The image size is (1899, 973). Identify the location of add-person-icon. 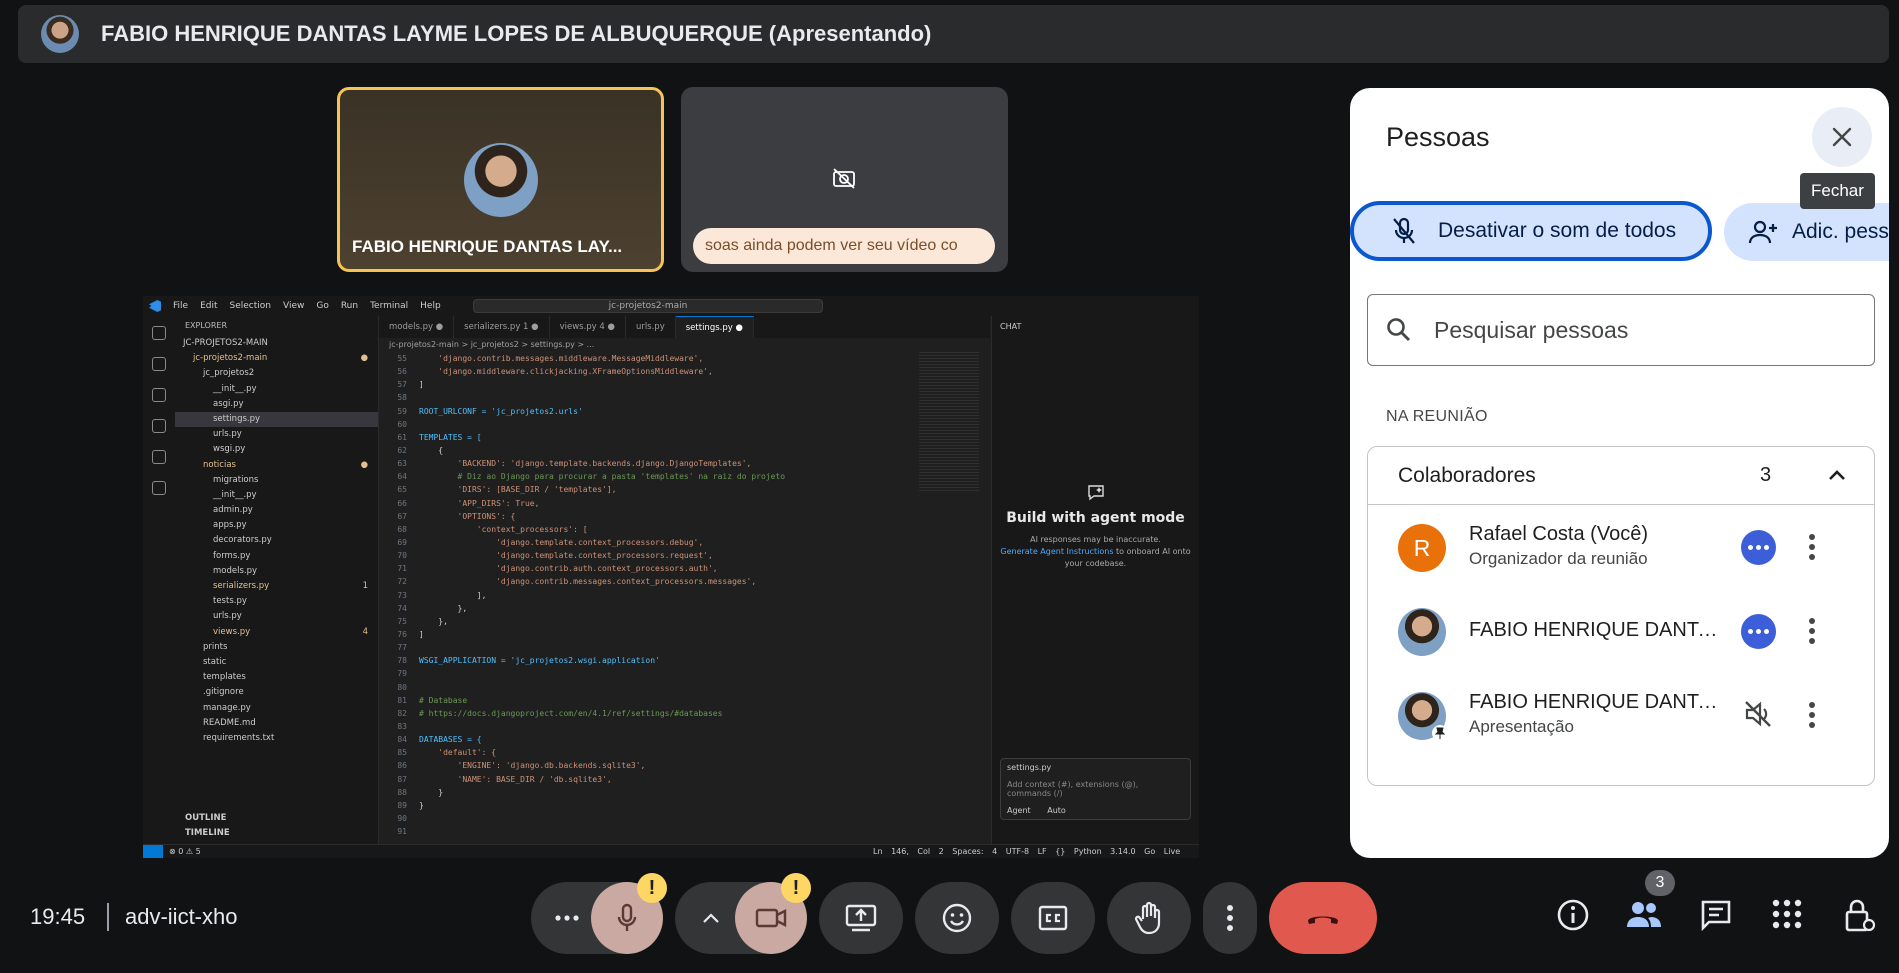
(1762, 232).